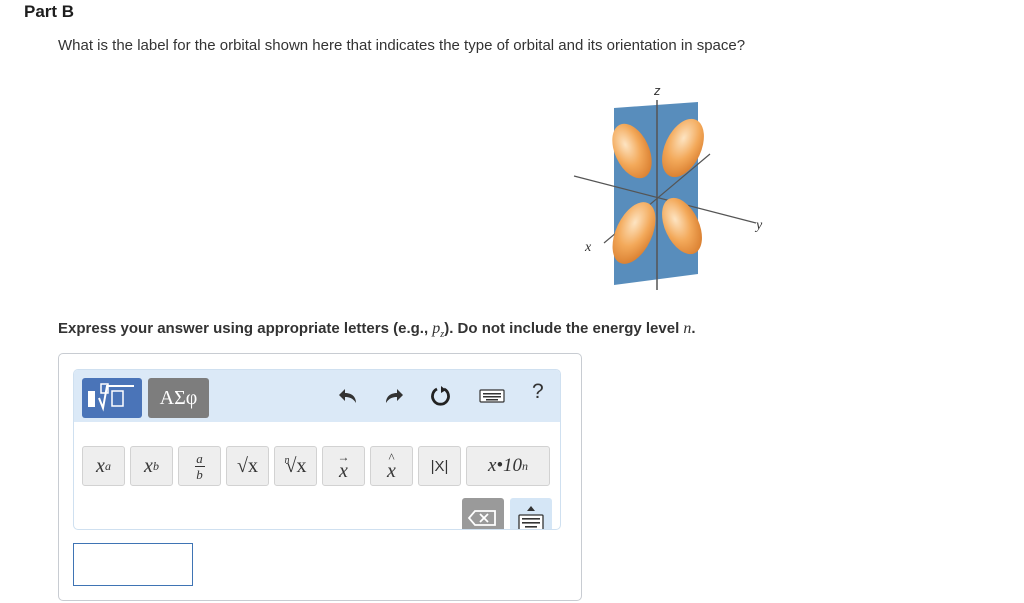 The height and width of the screenshot is (603, 1024). I want to click on templates-button, so click(112, 398).